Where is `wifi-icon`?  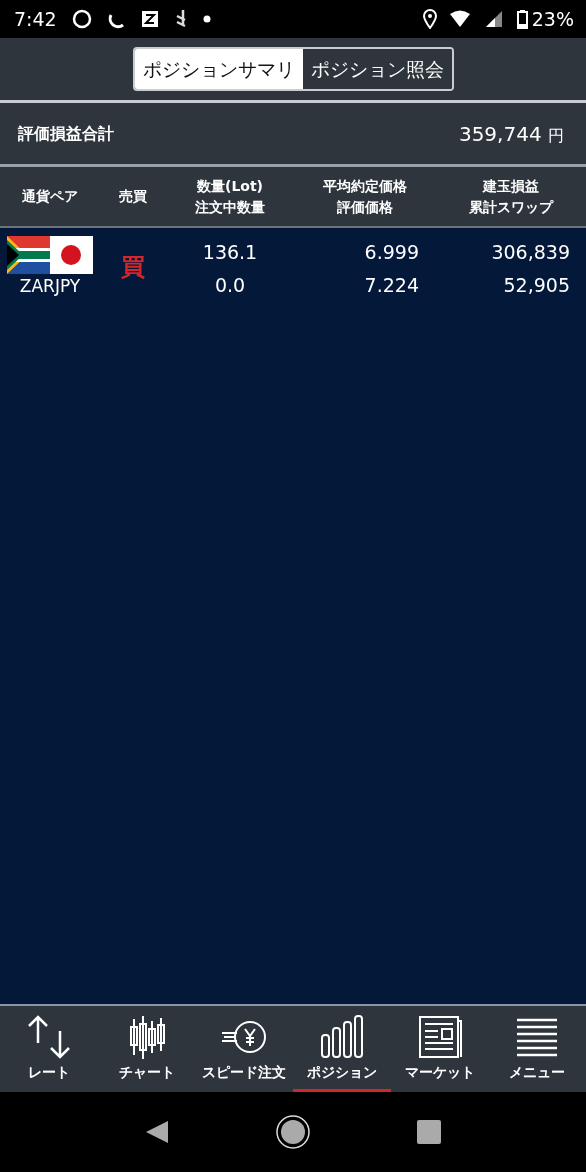 wifi-icon is located at coordinates (460, 19).